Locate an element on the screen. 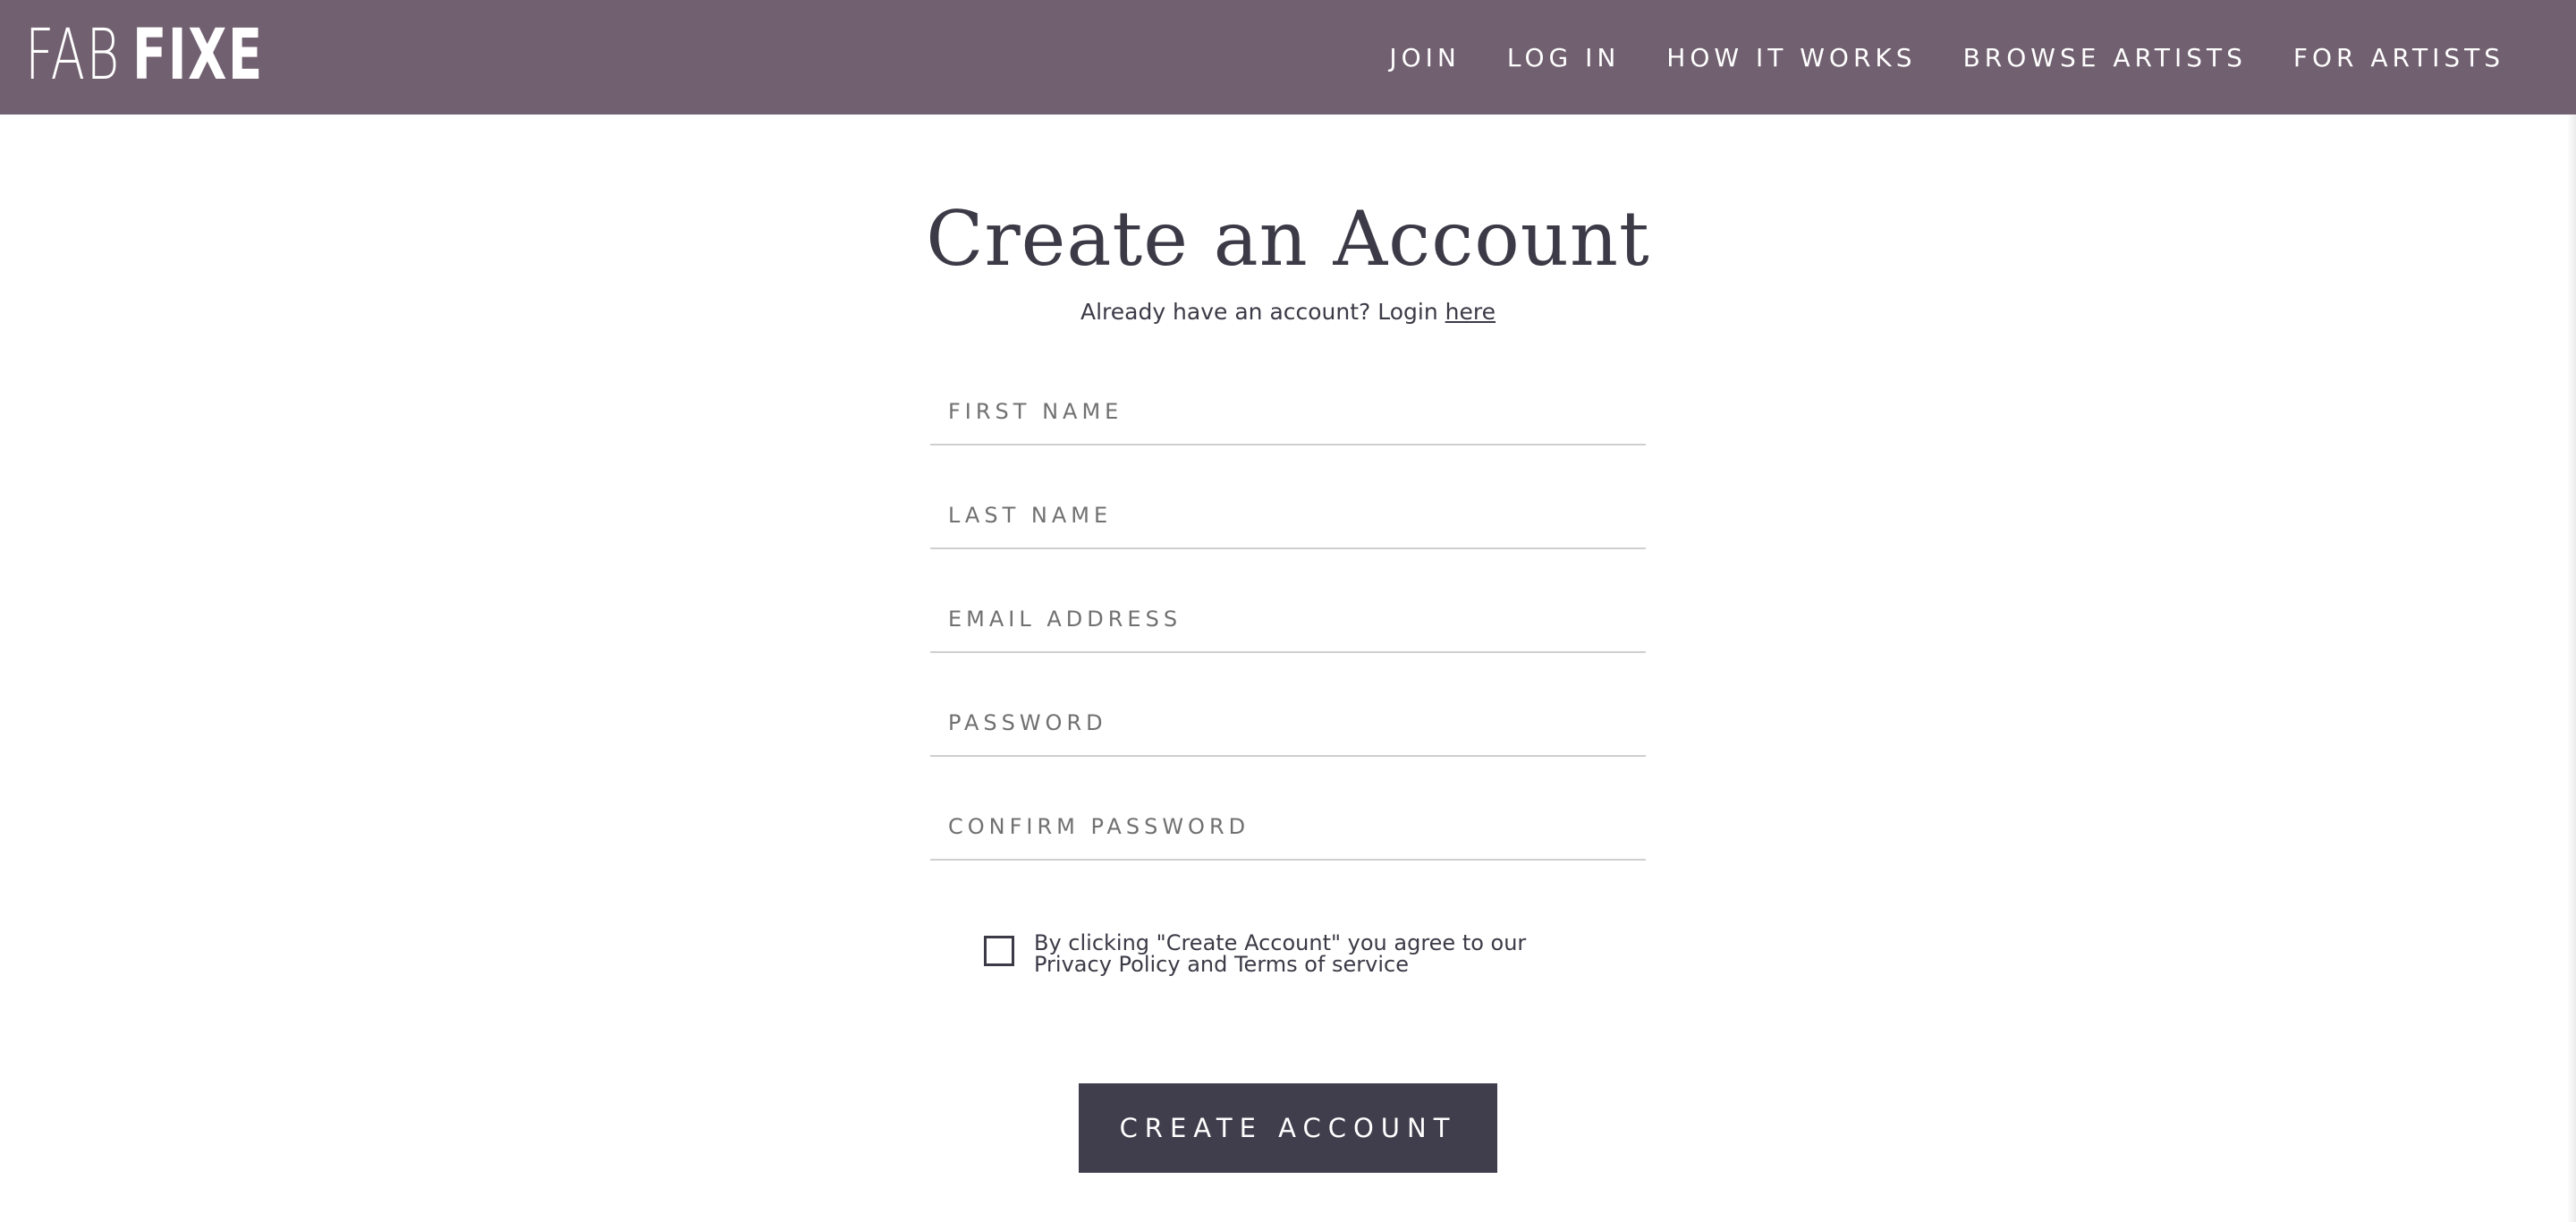 The height and width of the screenshot is (1222, 2576). email-input is located at coordinates (1288, 619).